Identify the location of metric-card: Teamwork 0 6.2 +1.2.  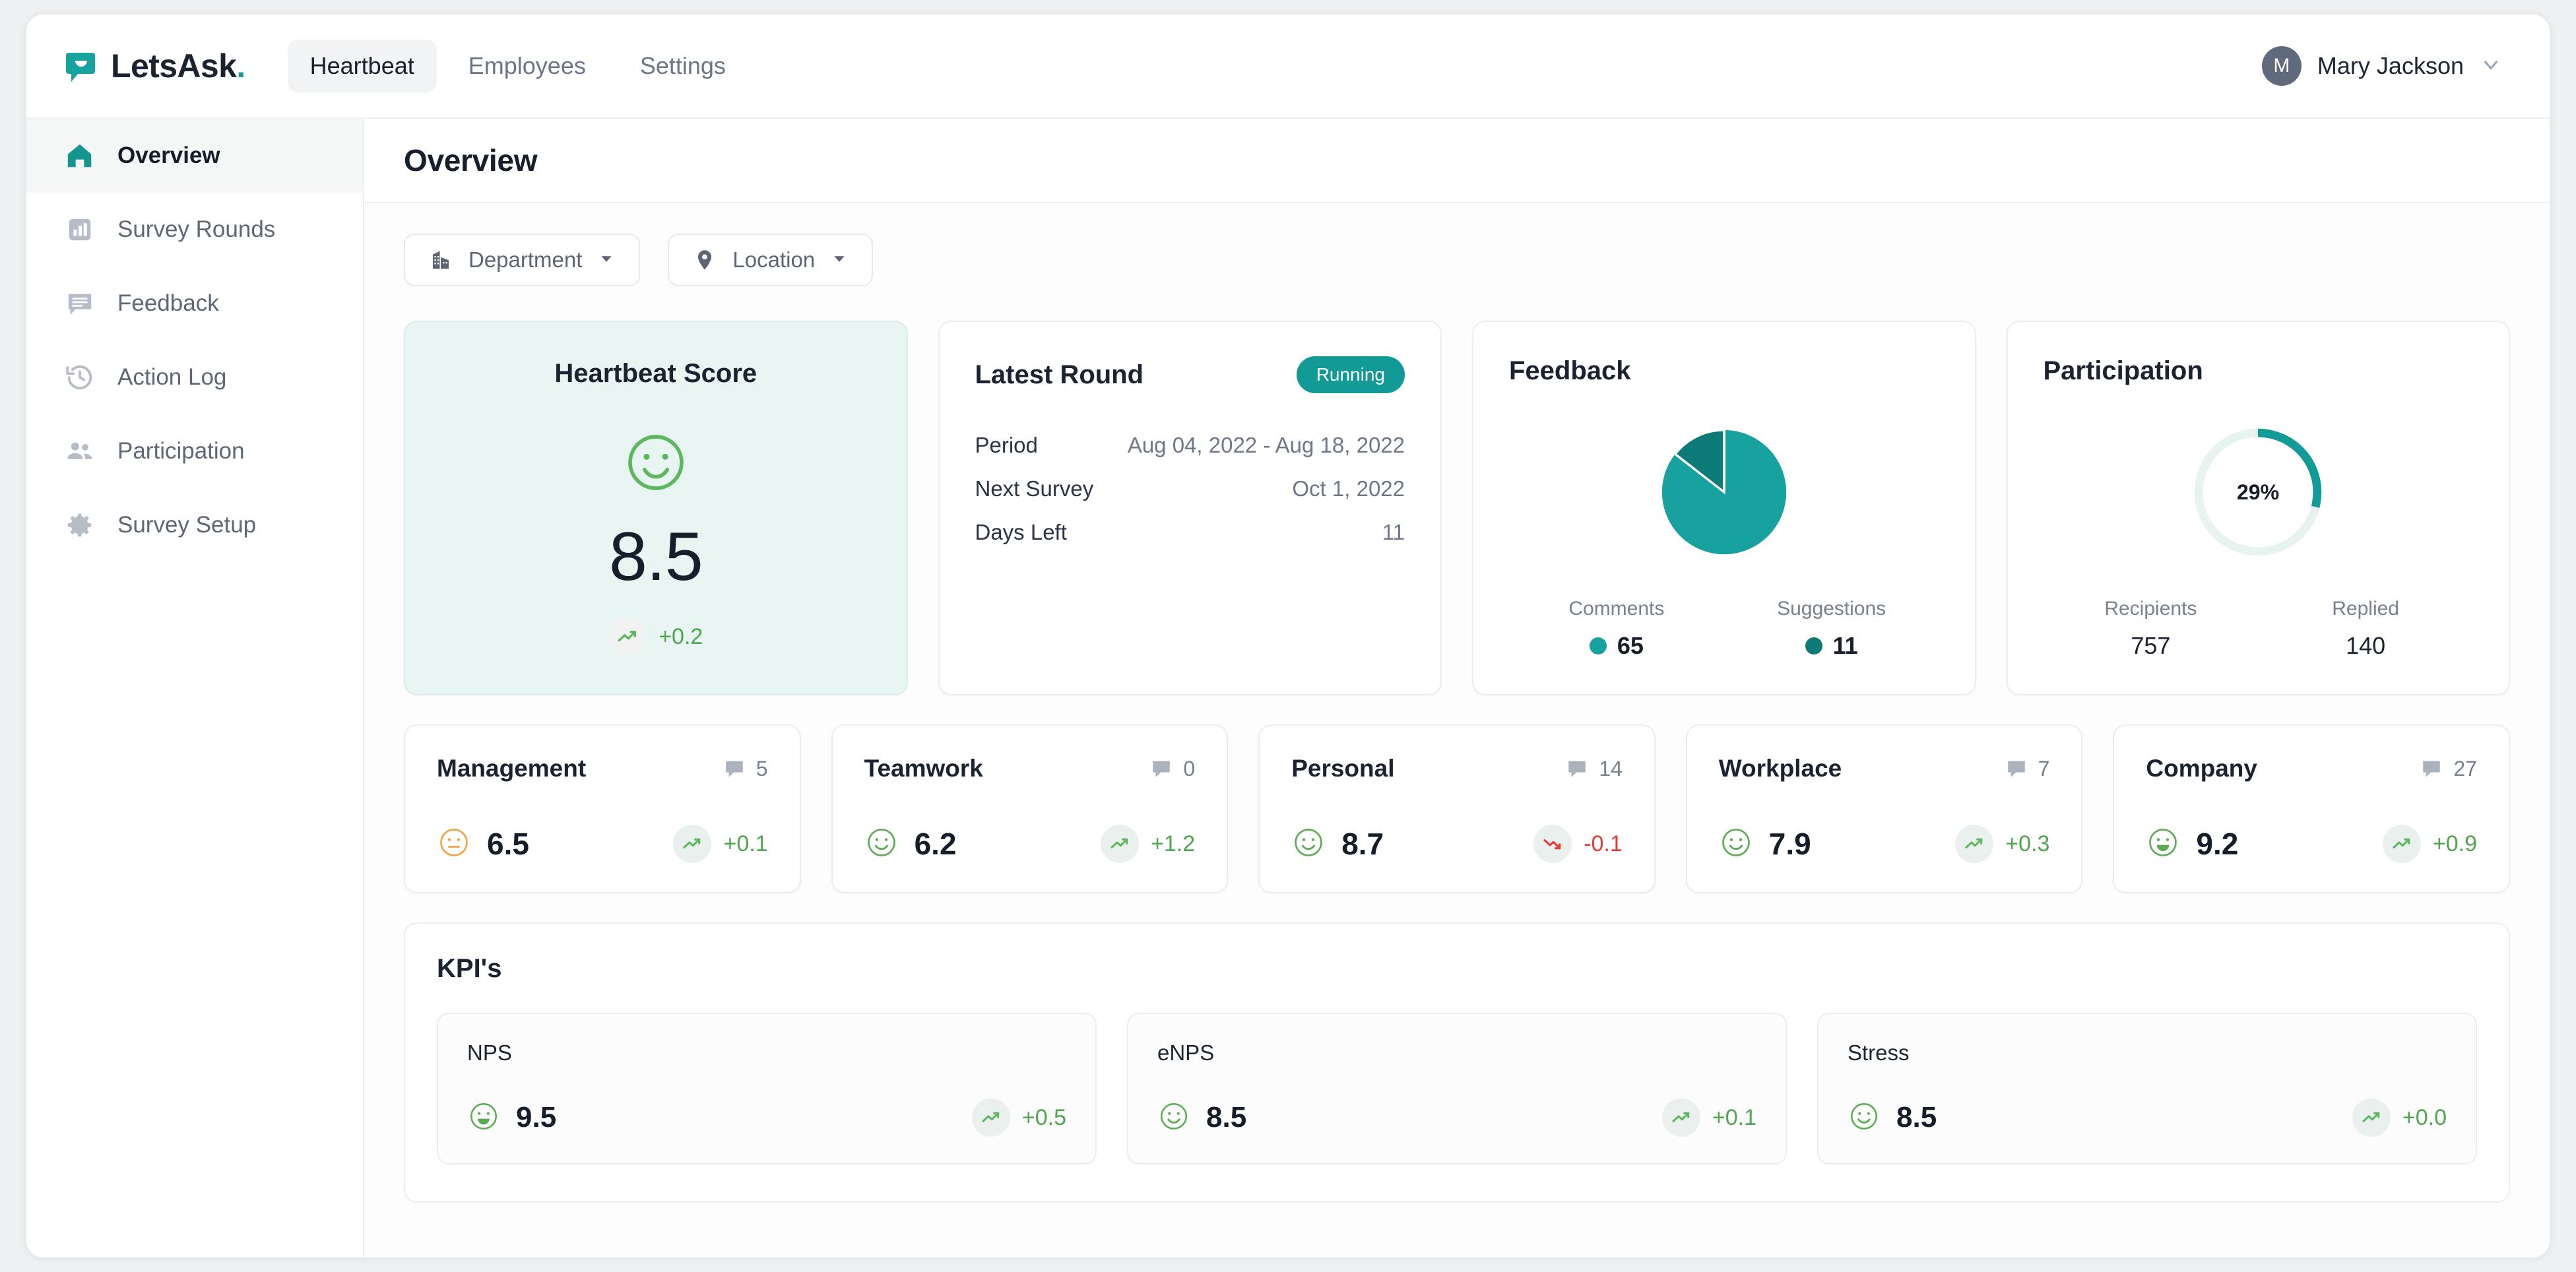
(1030, 808).